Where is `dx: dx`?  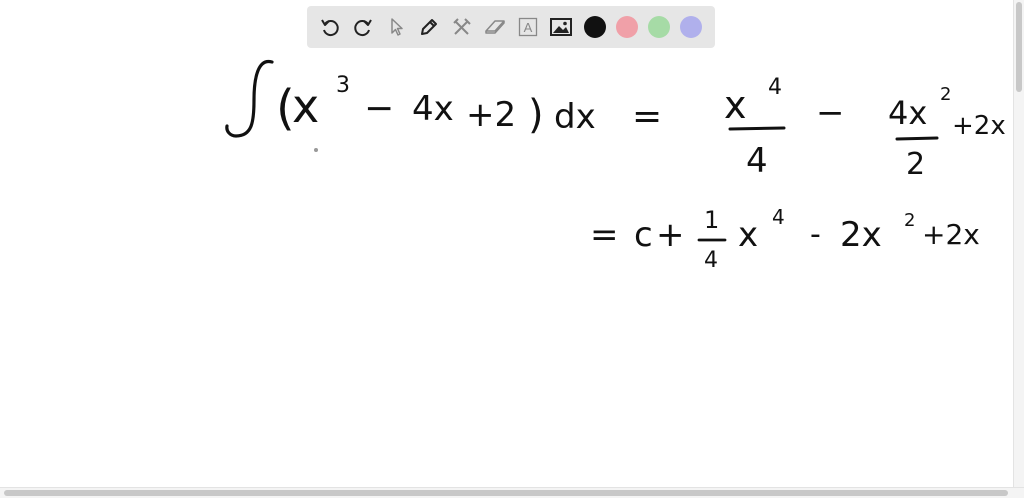 dx: dx is located at coordinates (575, 117).